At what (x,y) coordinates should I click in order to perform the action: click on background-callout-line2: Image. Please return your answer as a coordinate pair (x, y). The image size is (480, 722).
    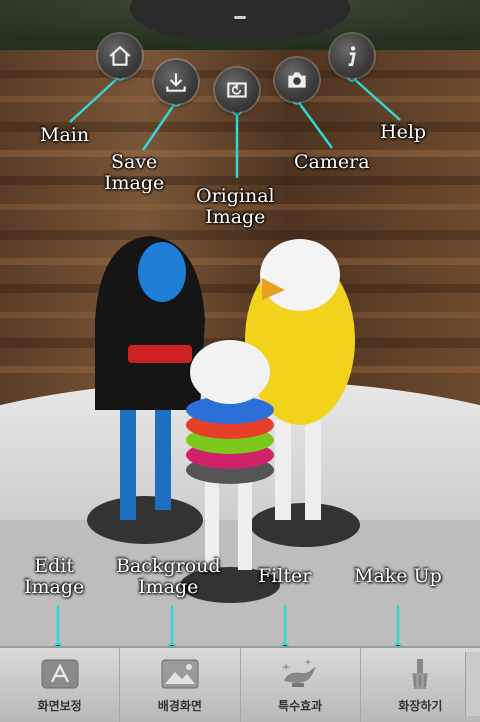
    Looking at the image, I should click on (168, 587).